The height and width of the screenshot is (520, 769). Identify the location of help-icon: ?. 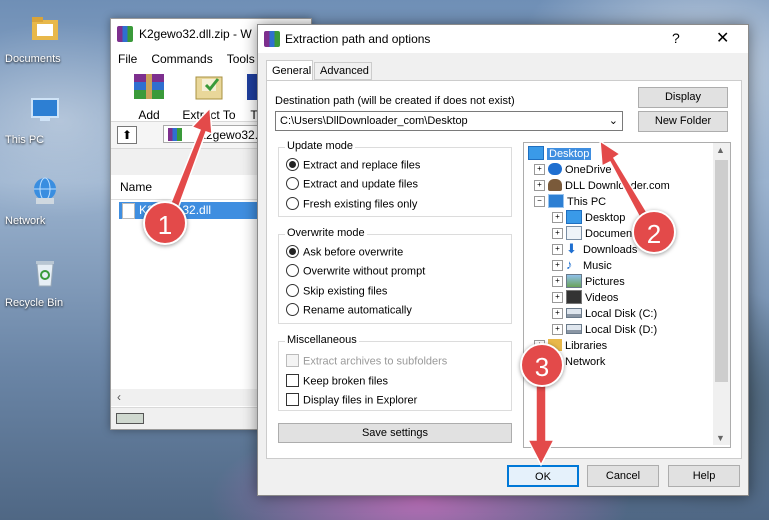
(676, 38).